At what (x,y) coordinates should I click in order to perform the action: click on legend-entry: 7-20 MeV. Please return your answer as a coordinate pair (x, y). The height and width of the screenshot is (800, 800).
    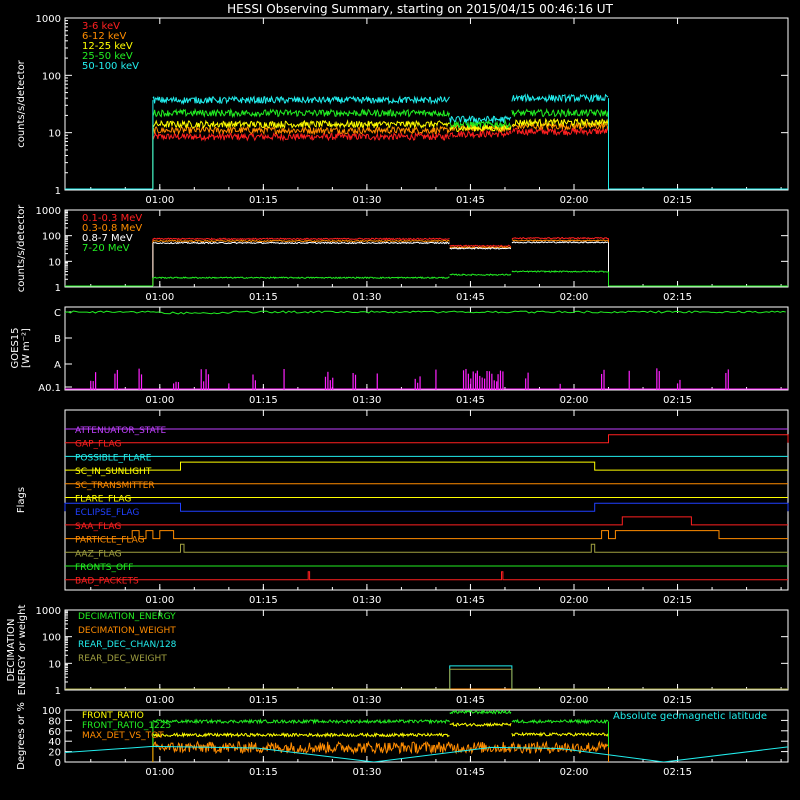
    Looking at the image, I should click on (106, 248).